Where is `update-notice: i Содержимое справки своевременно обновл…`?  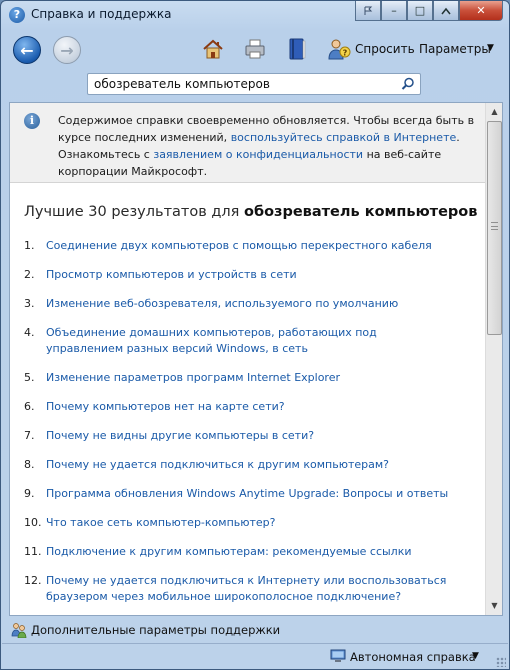 update-notice: i Содержимое справки своевременно обновл… is located at coordinates (248, 143).